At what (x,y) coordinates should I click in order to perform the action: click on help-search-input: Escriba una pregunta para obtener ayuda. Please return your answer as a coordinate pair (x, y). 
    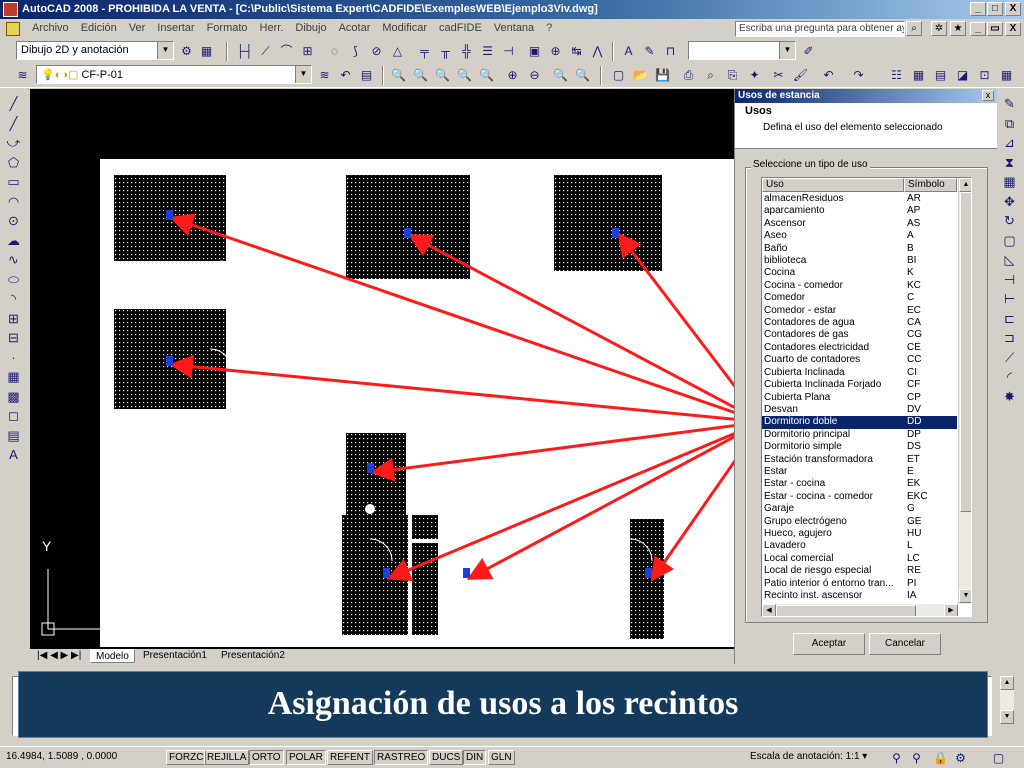
    Looking at the image, I should click on (820, 29).